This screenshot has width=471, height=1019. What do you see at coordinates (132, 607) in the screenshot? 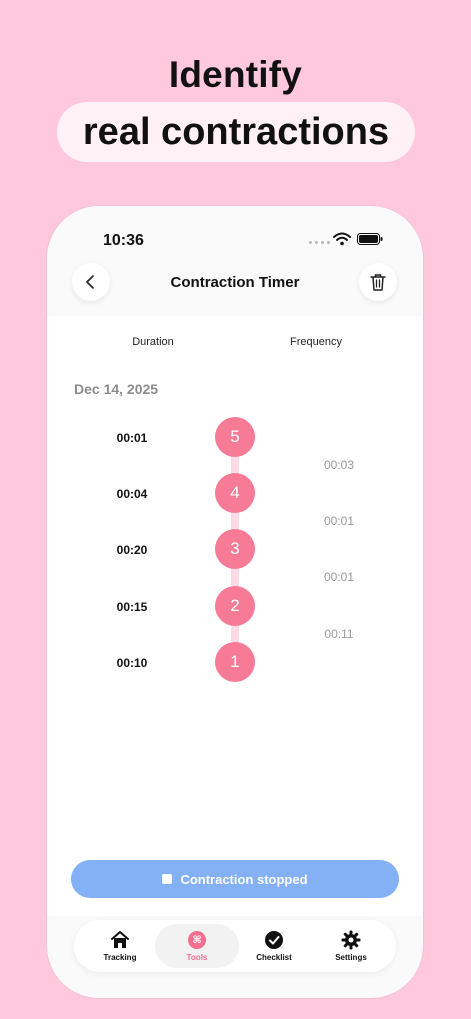
I see `duration-value: 00:15` at bounding box center [132, 607].